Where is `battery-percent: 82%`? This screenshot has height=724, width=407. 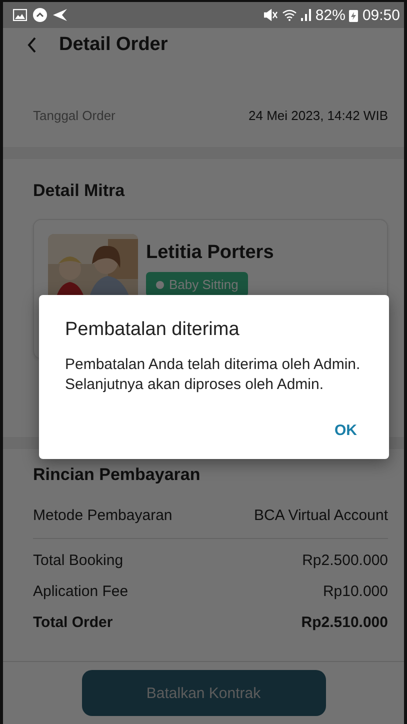 battery-percent: 82% is located at coordinates (330, 15).